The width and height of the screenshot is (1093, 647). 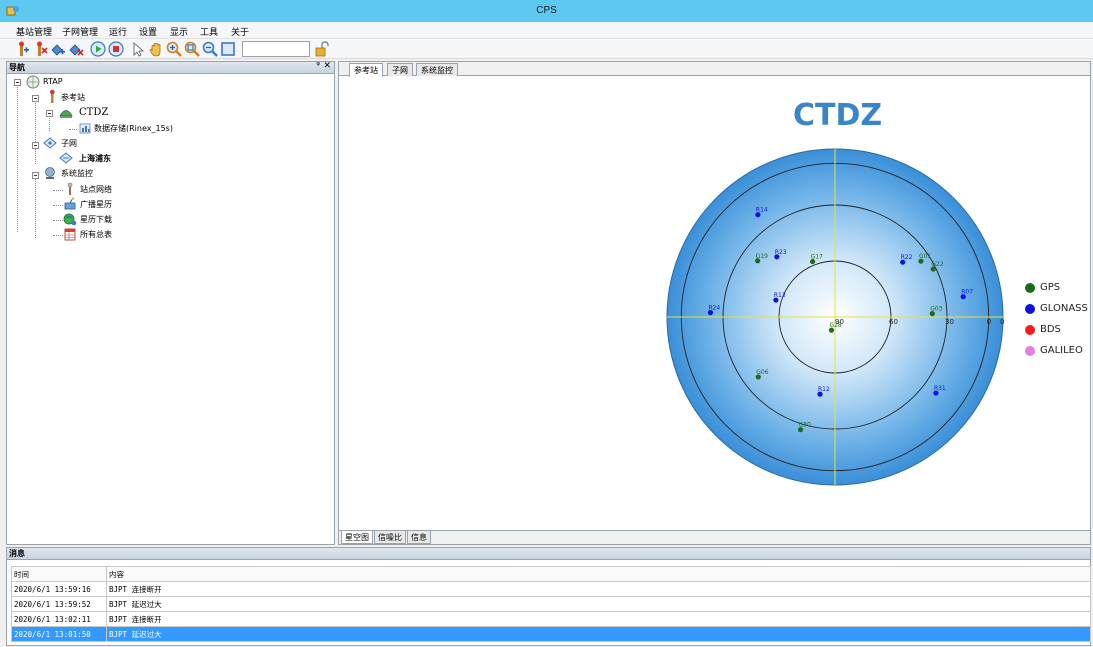 What do you see at coordinates (357, 537) in the screenshot?
I see `tab-sky-view: 星空图` at bounding box center [357, 537].